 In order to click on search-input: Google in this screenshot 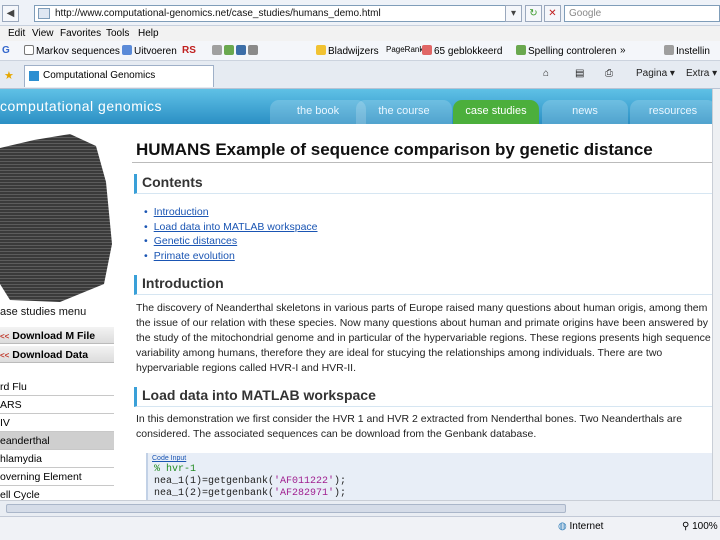, I will do `click(642, 13)`.